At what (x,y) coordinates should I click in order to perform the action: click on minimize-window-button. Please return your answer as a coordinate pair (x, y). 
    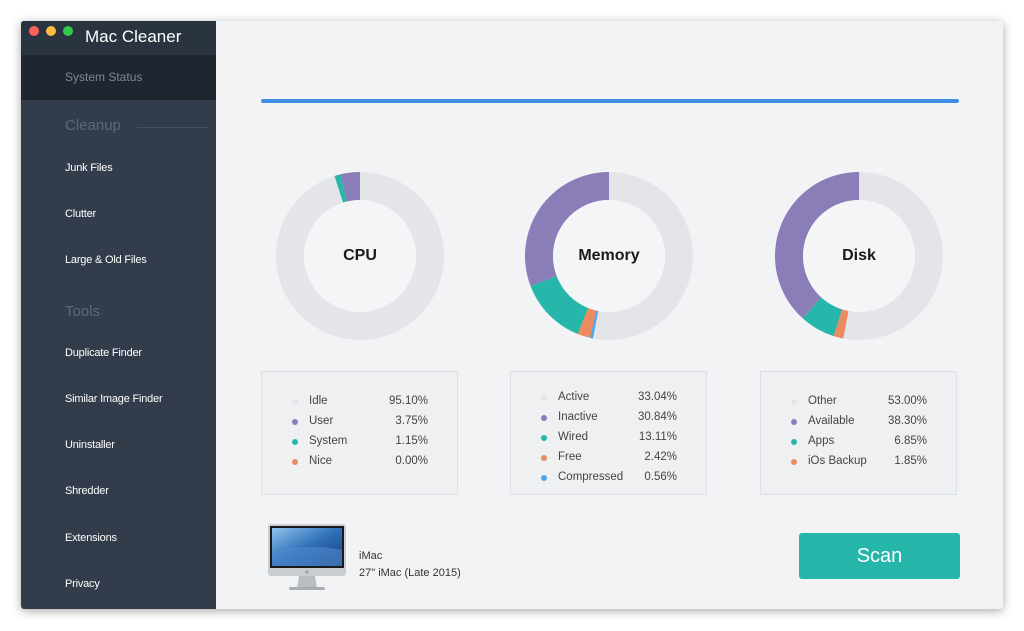
    Looking at the image, I should click on (51, 31).